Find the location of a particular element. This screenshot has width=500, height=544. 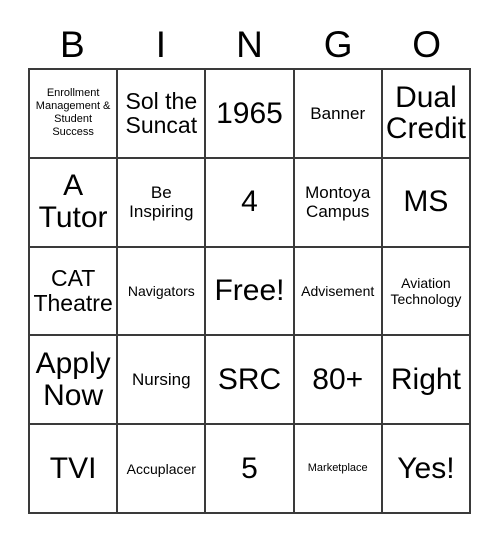

bingo-cell-label: MS is located at coordinates (426, 202).